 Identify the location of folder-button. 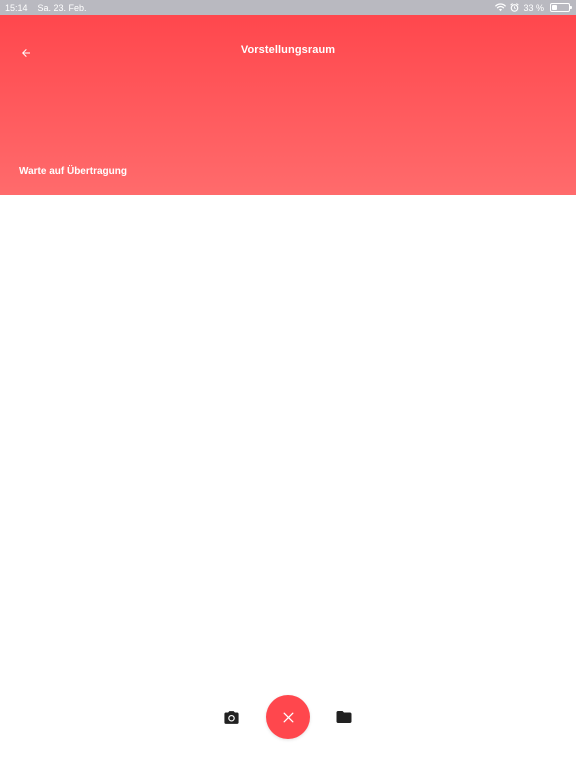
(344, 717).